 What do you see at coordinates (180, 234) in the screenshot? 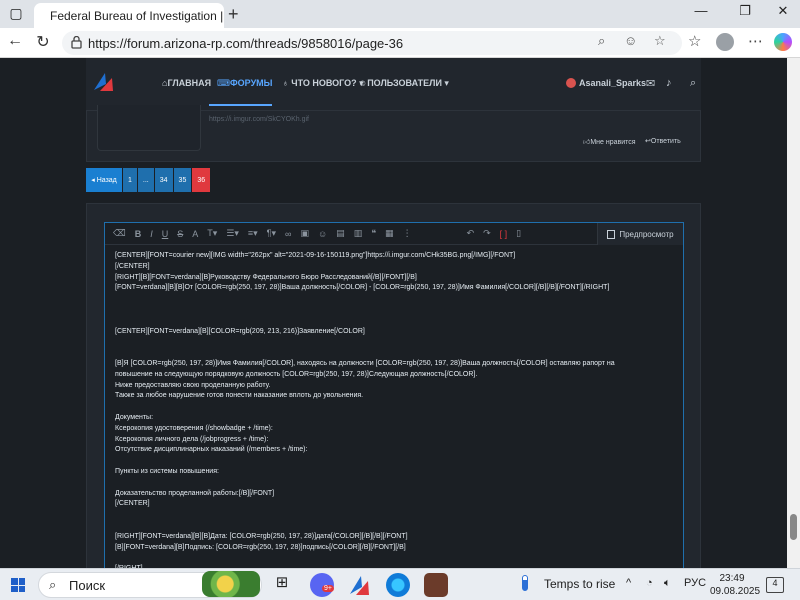
I see `strikethrough-icon: S` at bounding box center [180, 234].